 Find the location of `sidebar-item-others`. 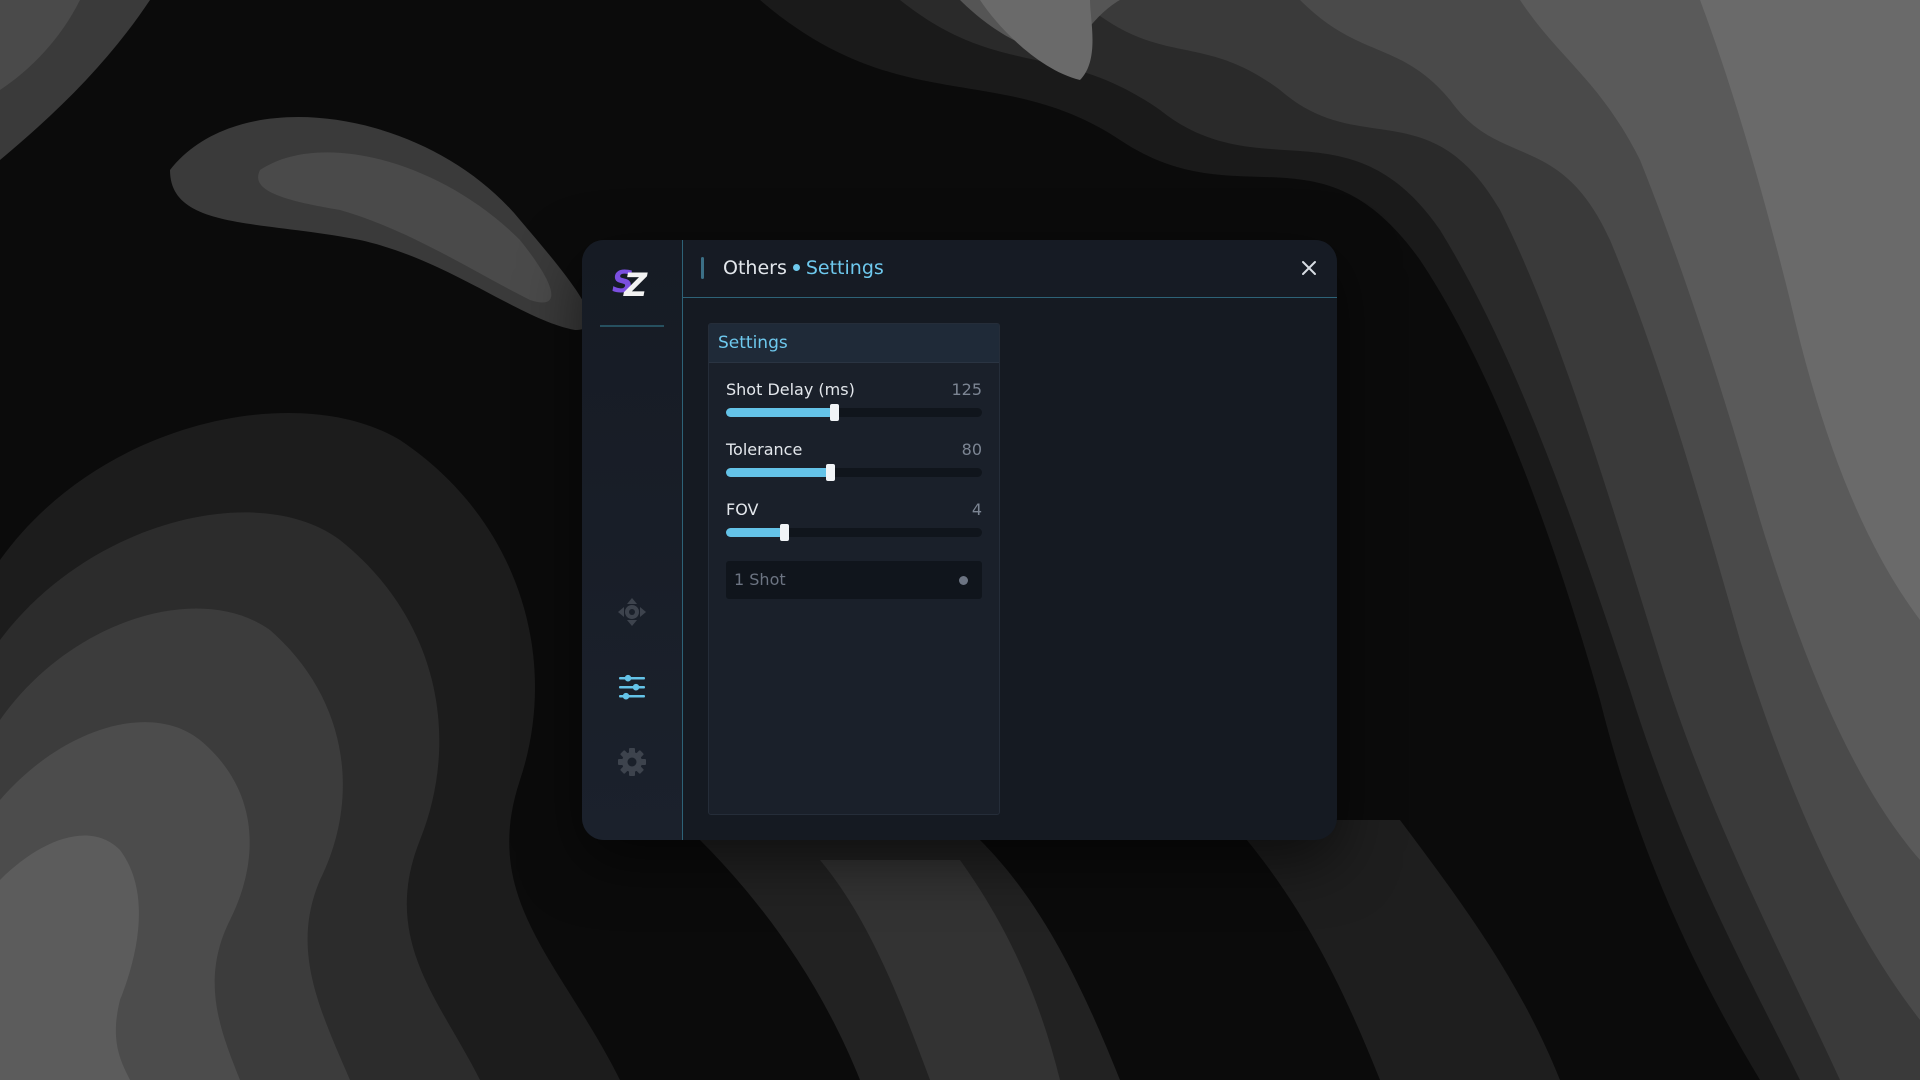

sidebar-item-others is located at coordinates (632, 687).